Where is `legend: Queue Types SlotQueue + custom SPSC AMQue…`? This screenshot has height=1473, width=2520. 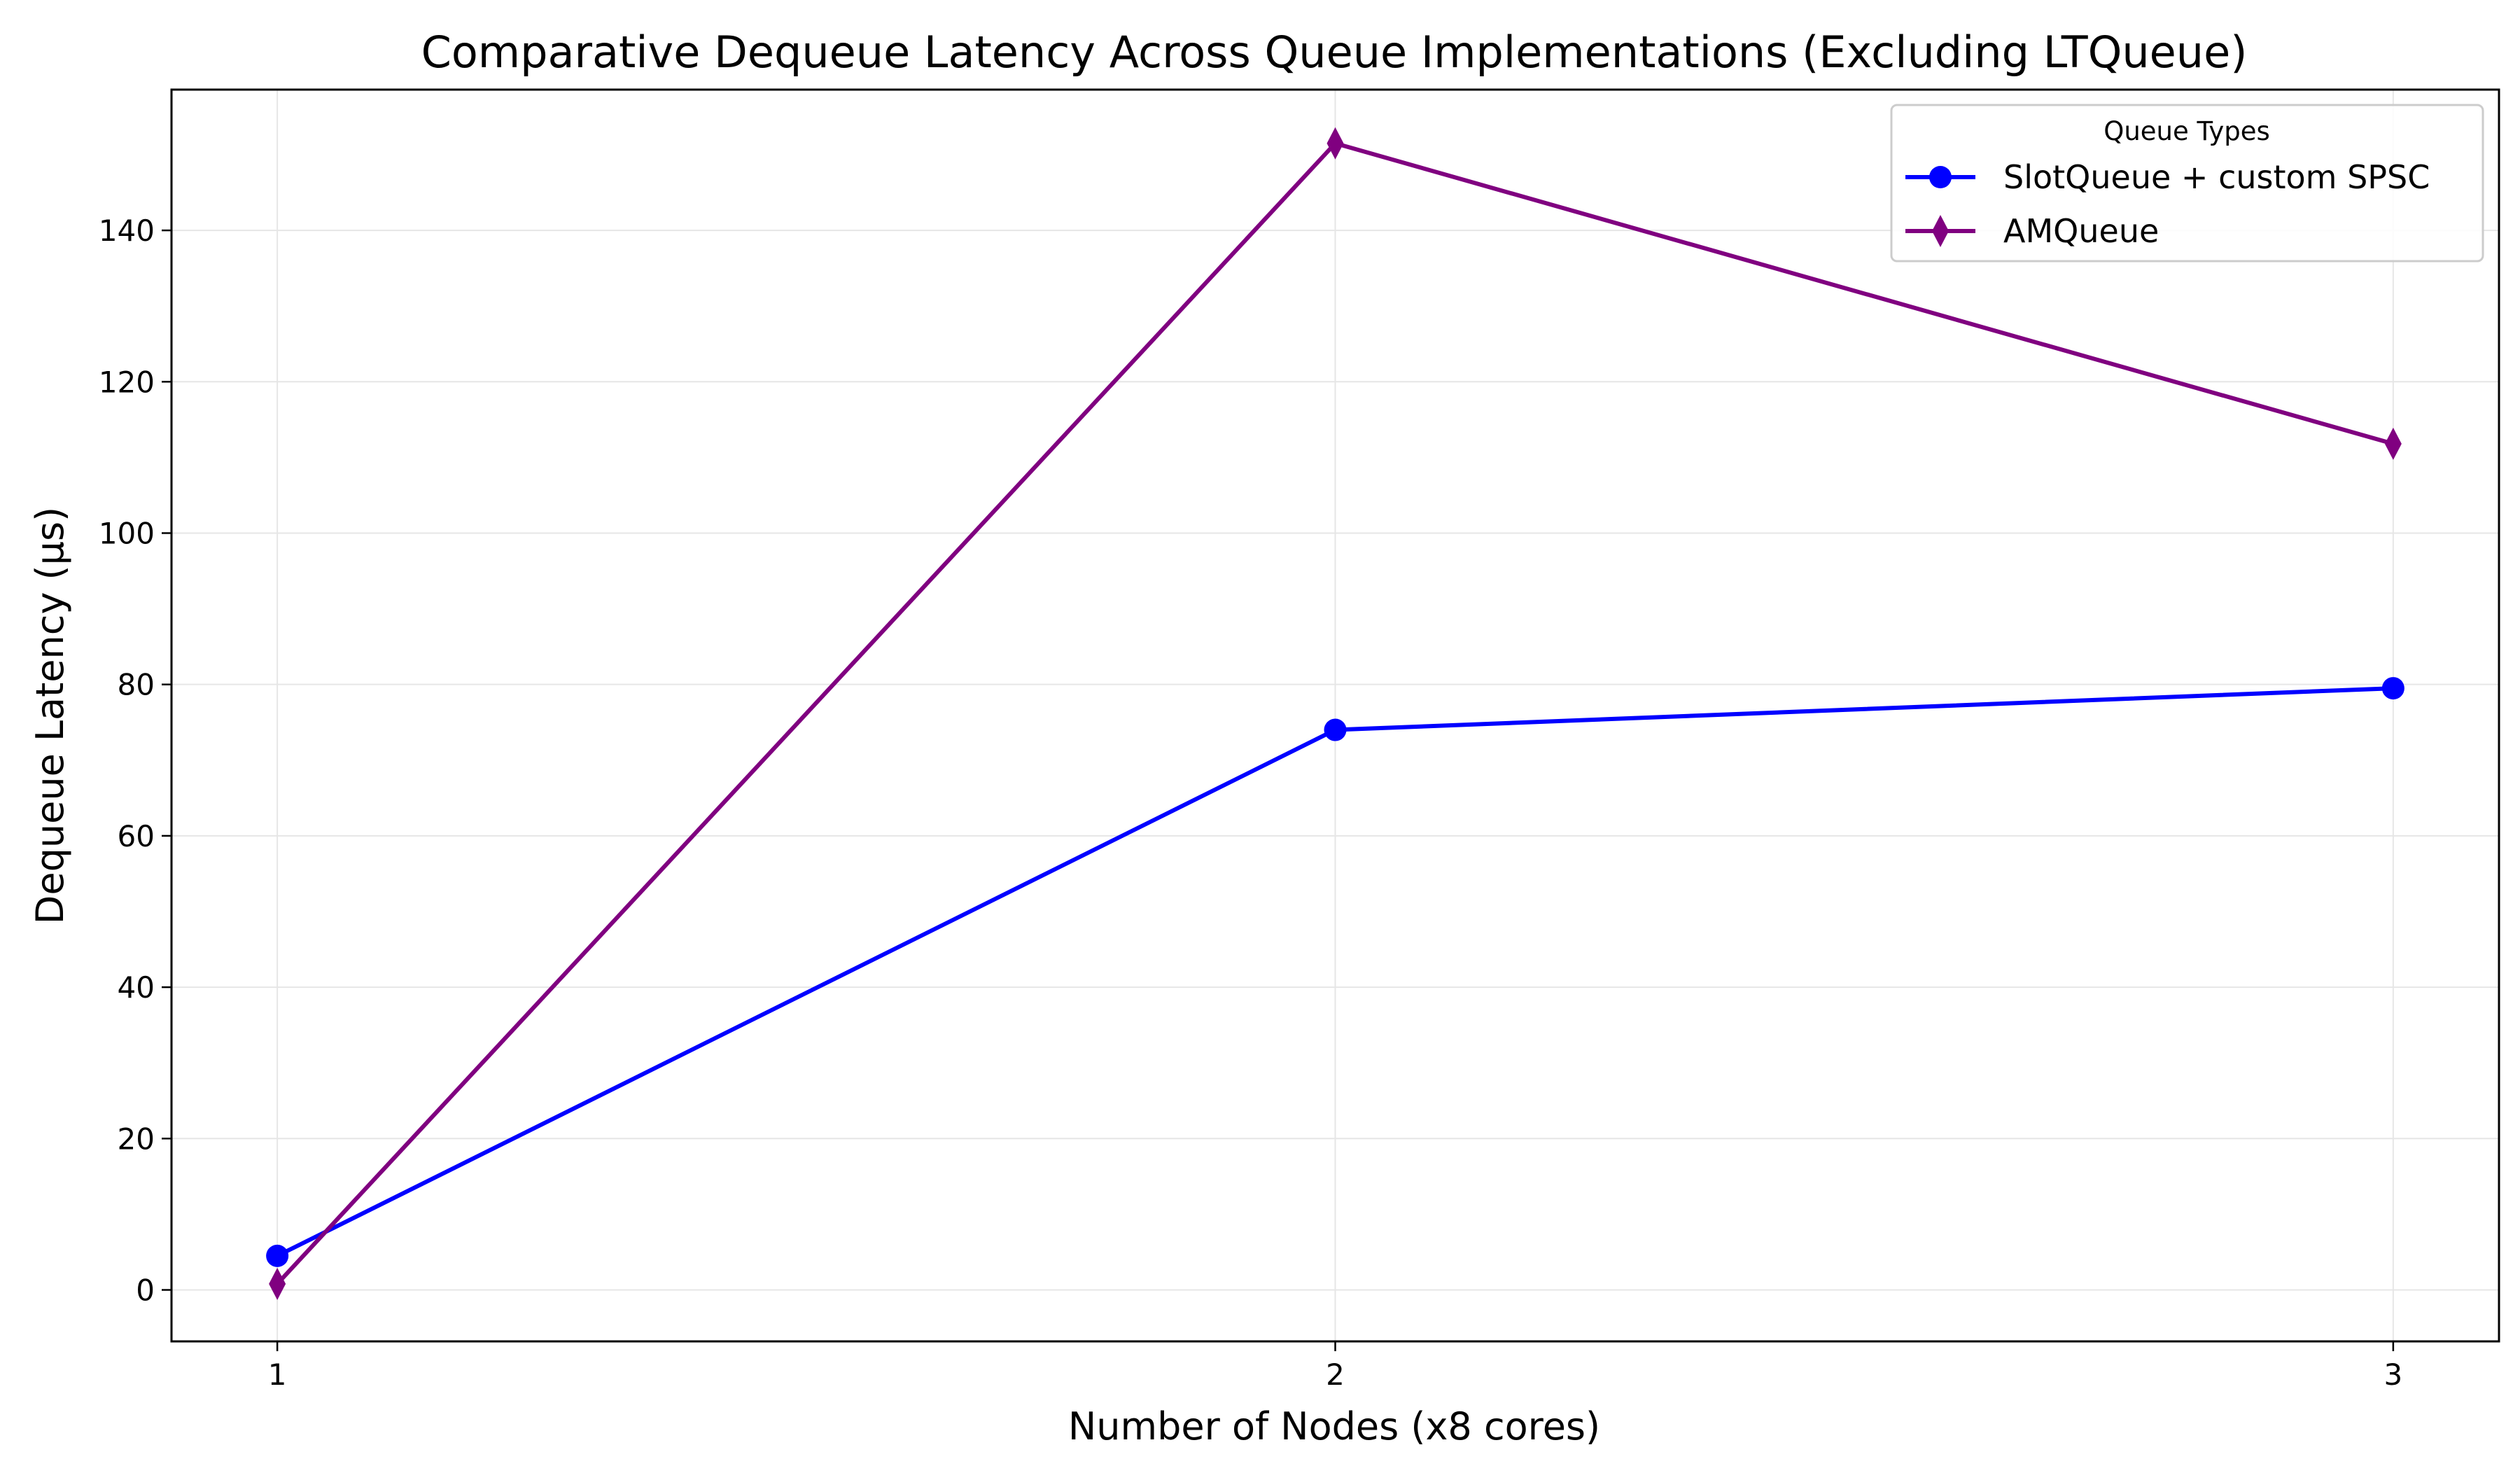 legend: Queue Types SlotQueue + custom SPSC AMQue… is located at coordinates (2187, 183).